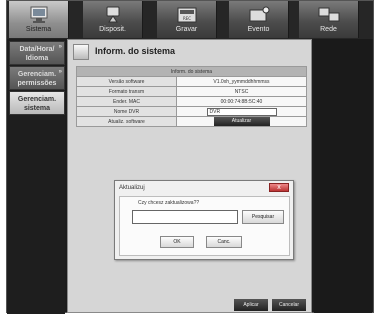 The height and width of the screenshot is (315, 377). I want to click on tab-label: Gravar, so click(186, 29).